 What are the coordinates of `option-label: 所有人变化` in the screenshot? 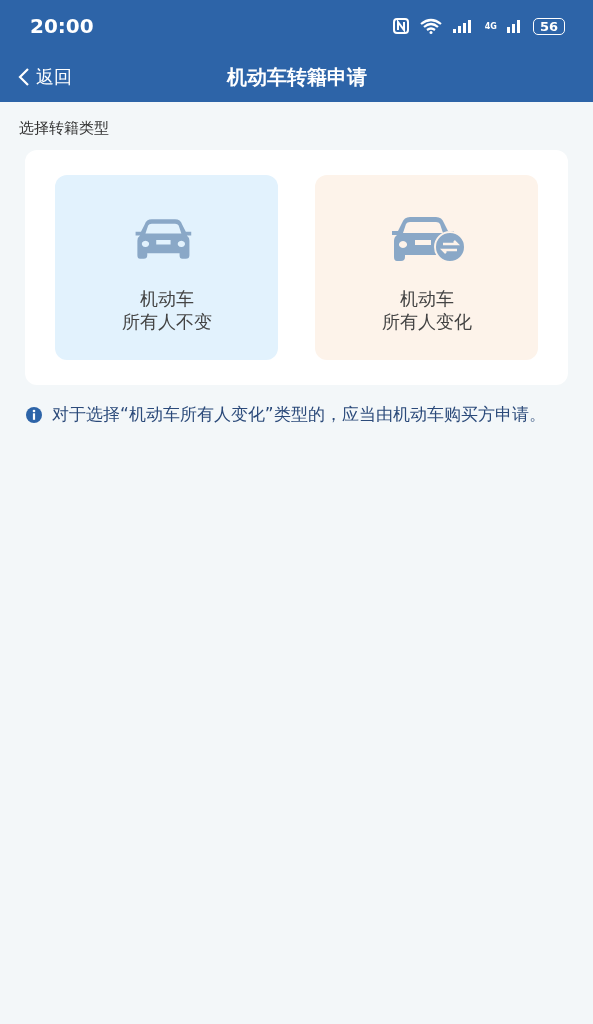 It's located at (426, 321).